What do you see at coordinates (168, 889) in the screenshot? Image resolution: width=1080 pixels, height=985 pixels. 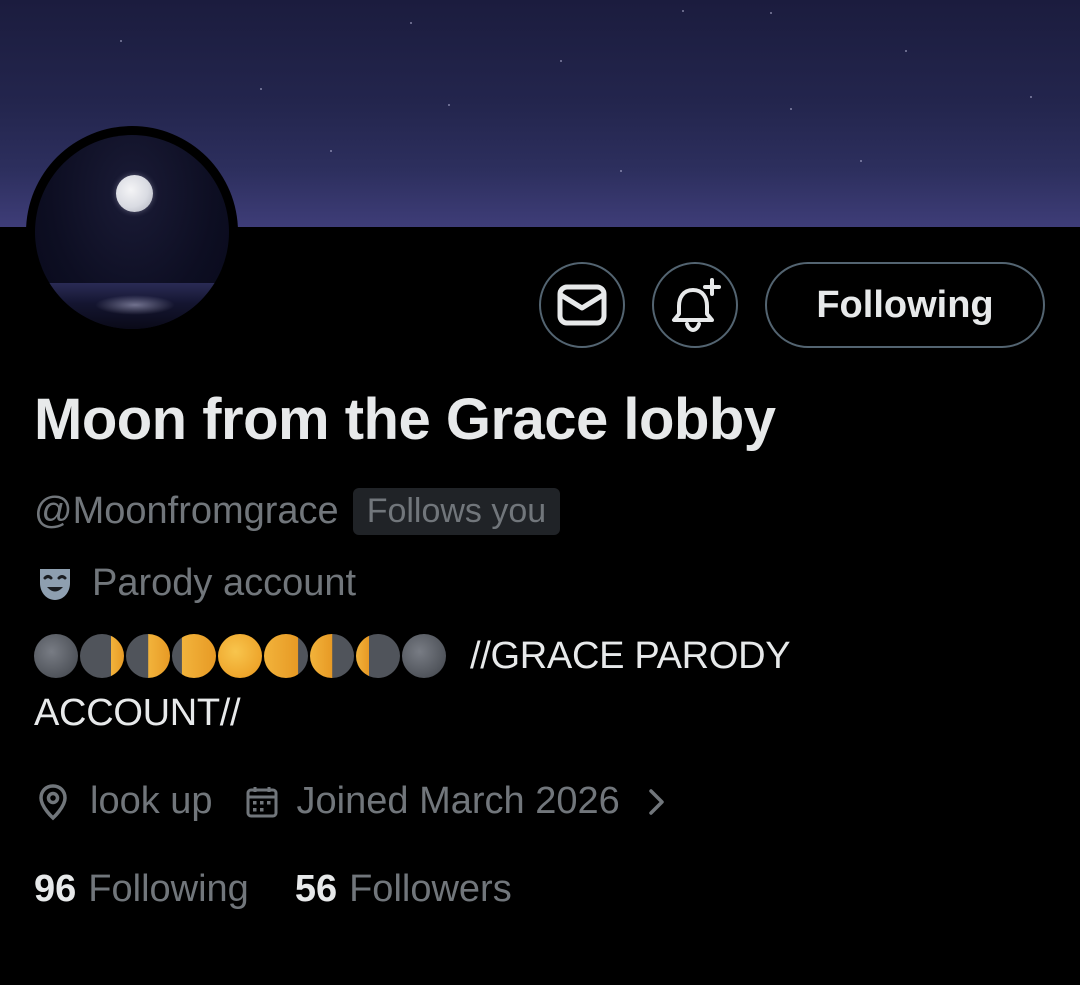 I see `following-label: Following` at bounding box center [168, 889].